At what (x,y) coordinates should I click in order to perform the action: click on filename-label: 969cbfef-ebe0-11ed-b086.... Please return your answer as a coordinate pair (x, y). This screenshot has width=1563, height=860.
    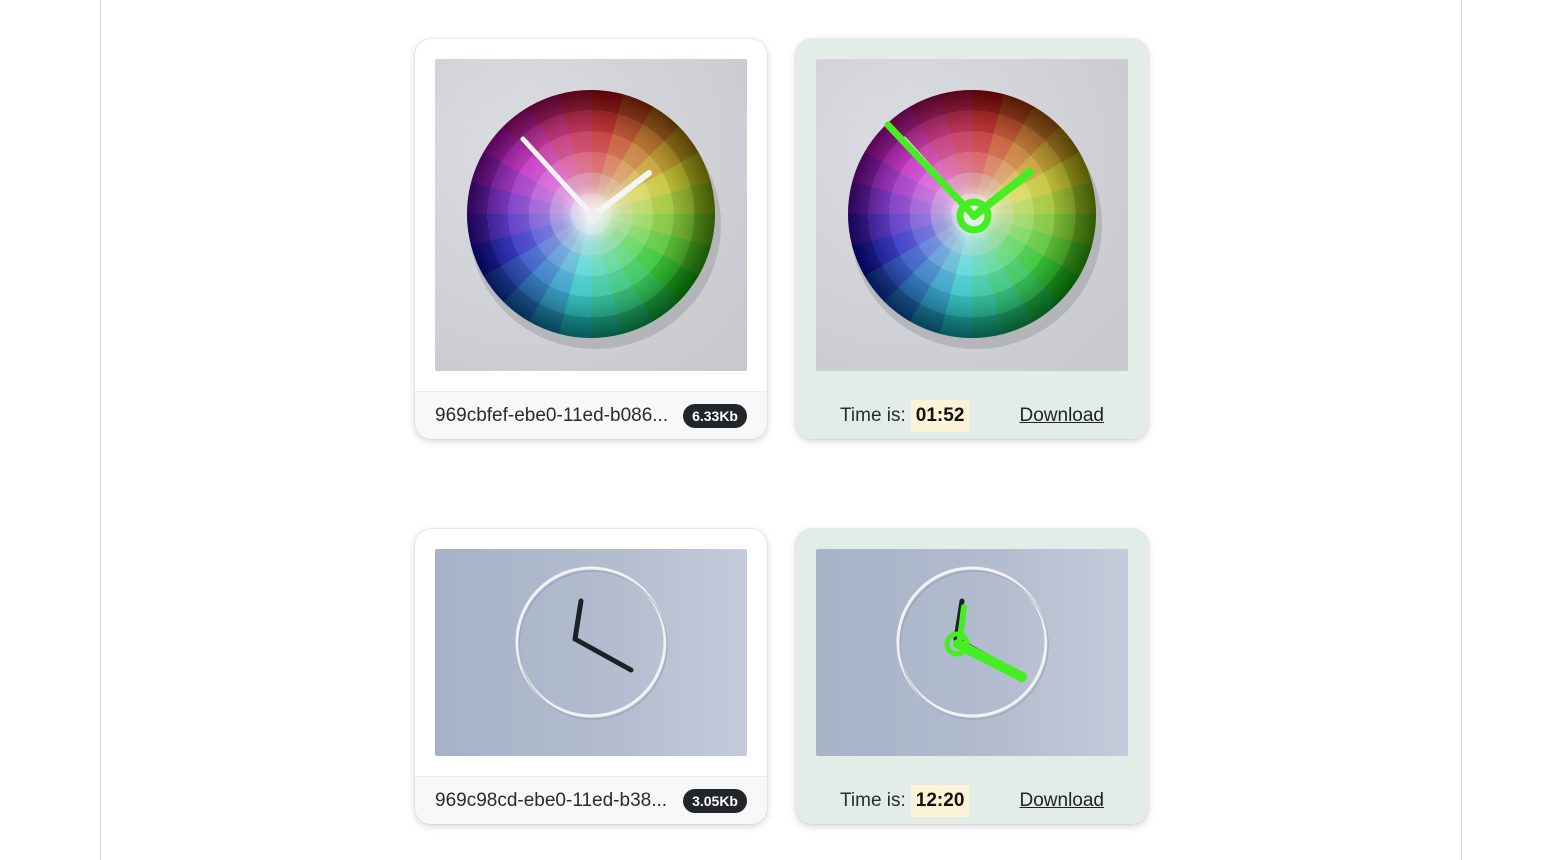
    Looking at the image, I should click on (552, 415).